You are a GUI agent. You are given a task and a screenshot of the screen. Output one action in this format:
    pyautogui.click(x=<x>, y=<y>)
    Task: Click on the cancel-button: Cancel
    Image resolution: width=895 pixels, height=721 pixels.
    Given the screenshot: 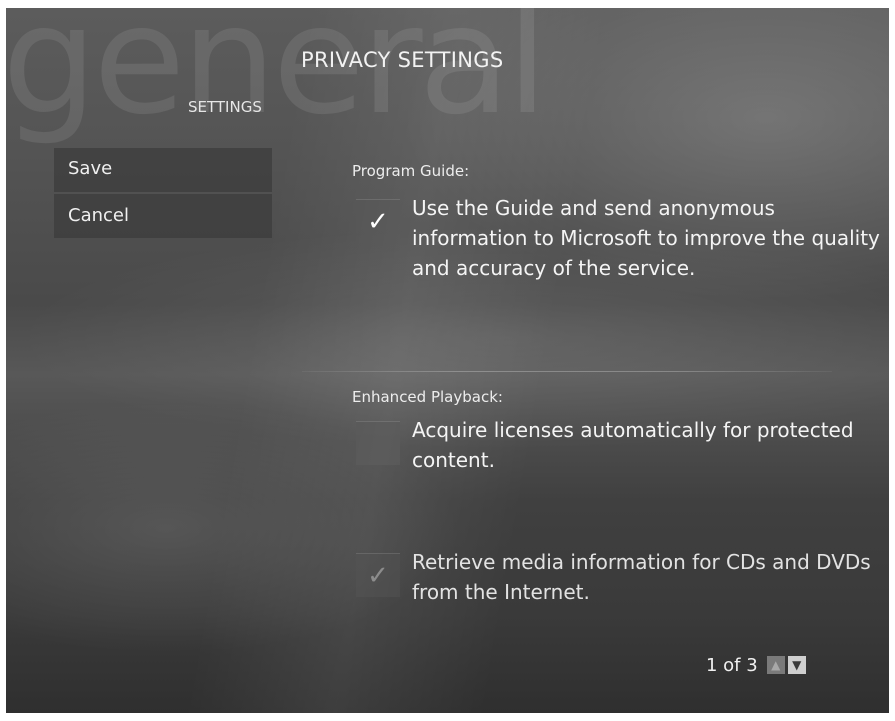 What is the action you would take?
    pyautogui.click(x=163, y=216)
    